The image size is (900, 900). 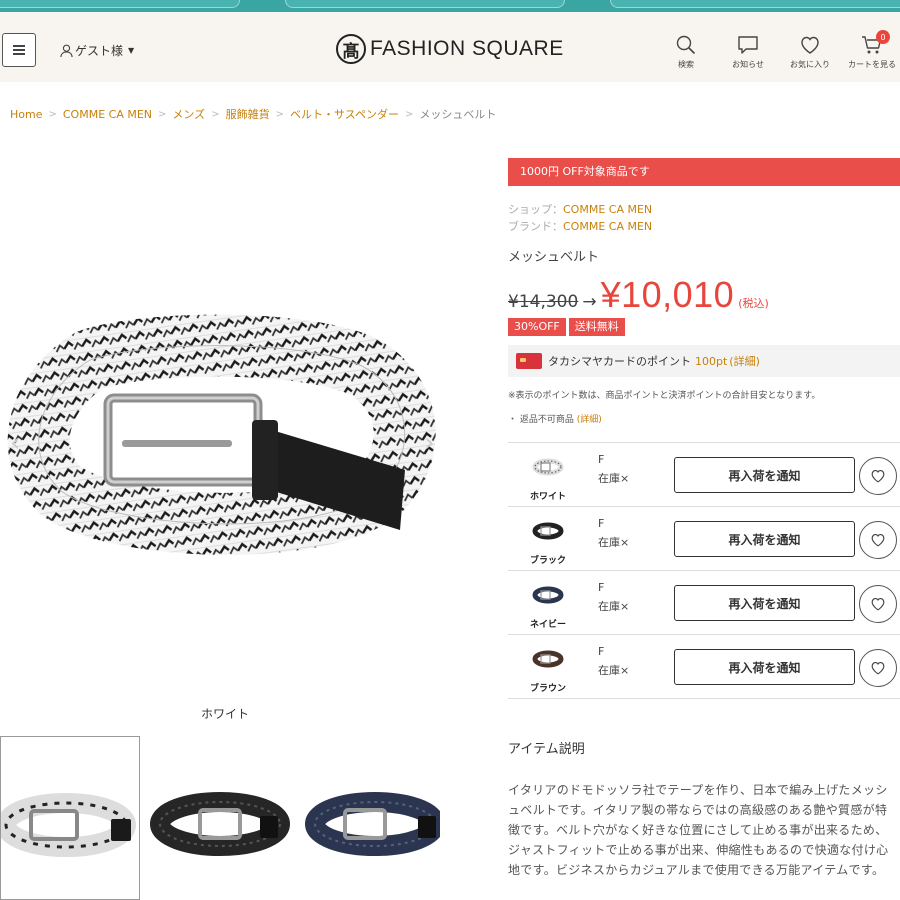 What do you see at coordinates (429, 443) in the screenshot?
I see `gallery-next-button: ›` at bounding box center [429, 443].